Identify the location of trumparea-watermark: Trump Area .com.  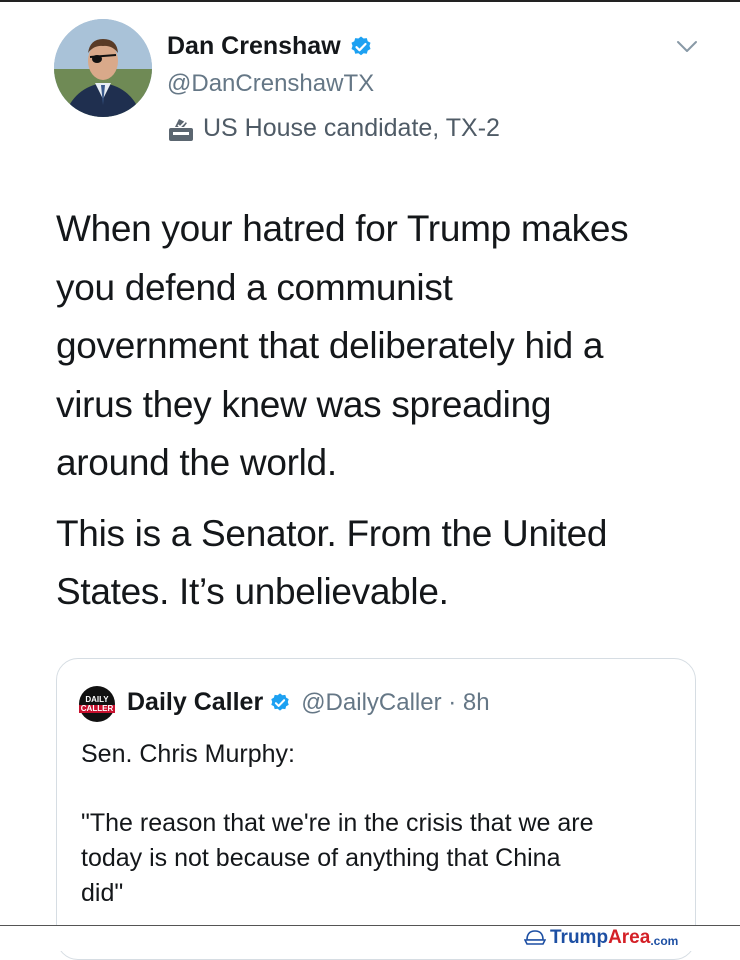
(601, 938).